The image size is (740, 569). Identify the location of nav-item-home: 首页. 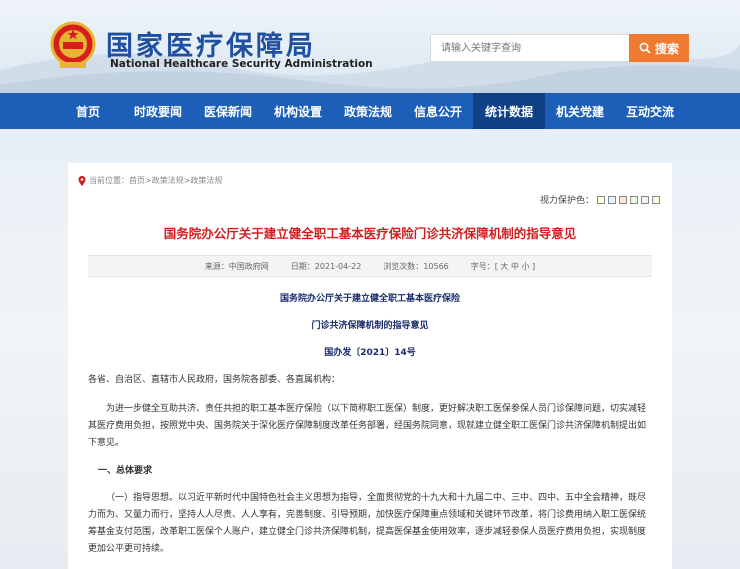
(88, 111).